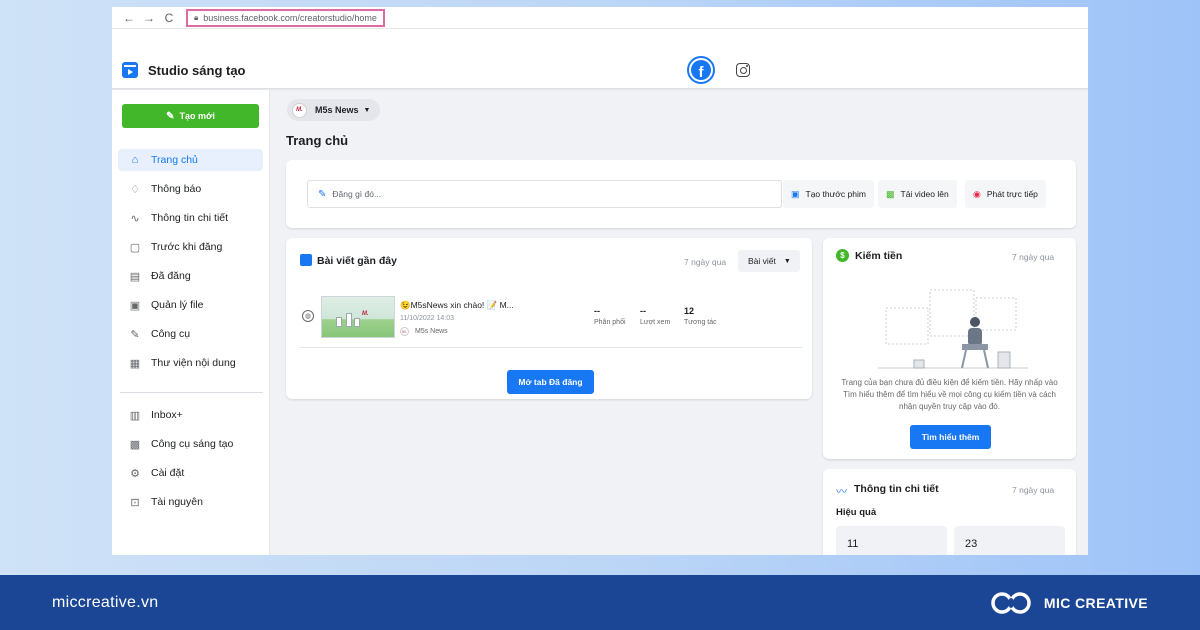  Describe the element at coordinates (105, 603) in the screenshot. I see `site-url: miccreative.vn` at that location.